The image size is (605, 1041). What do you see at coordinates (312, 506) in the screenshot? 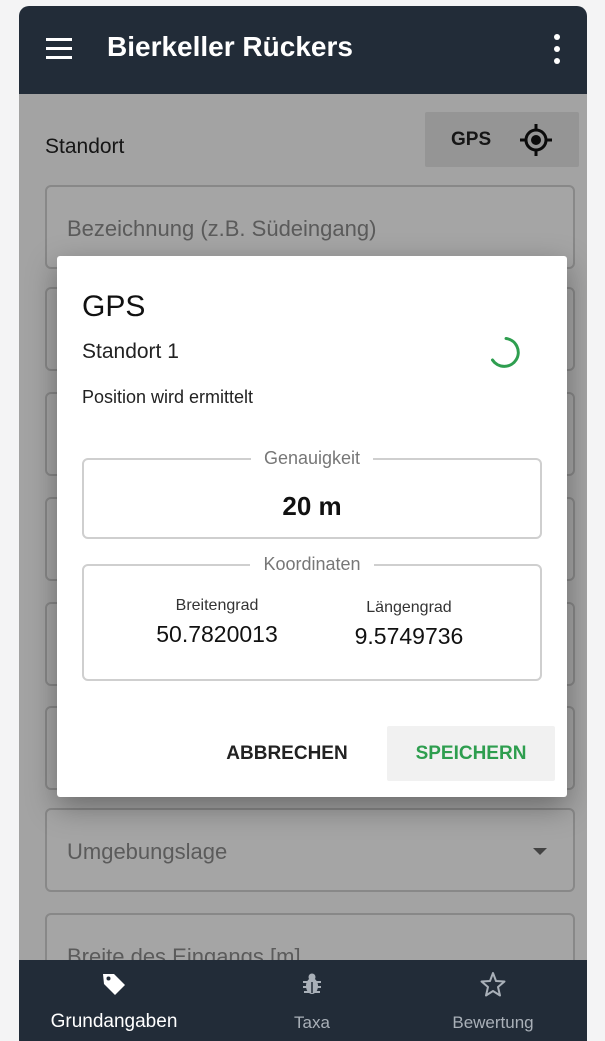
I see `accuracy-value: 20 m` at bounding box center [312, 506].